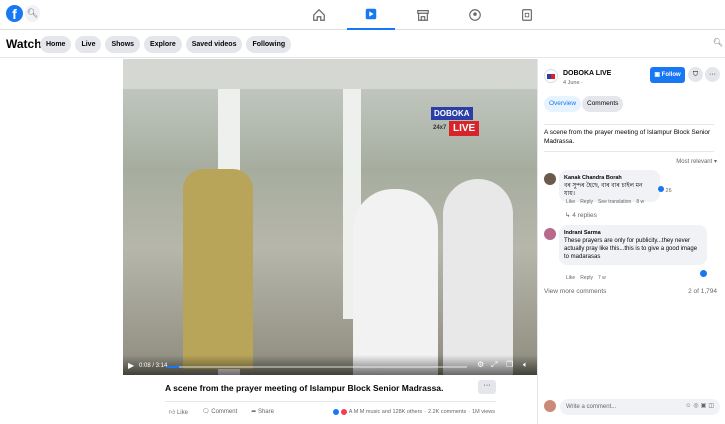 The width and height of the screenshot is (725, 424). What do you see at coordinates (563, 104) in the screenshot?
I see `tab-overview: Overview` at bounding box center [563, 104].